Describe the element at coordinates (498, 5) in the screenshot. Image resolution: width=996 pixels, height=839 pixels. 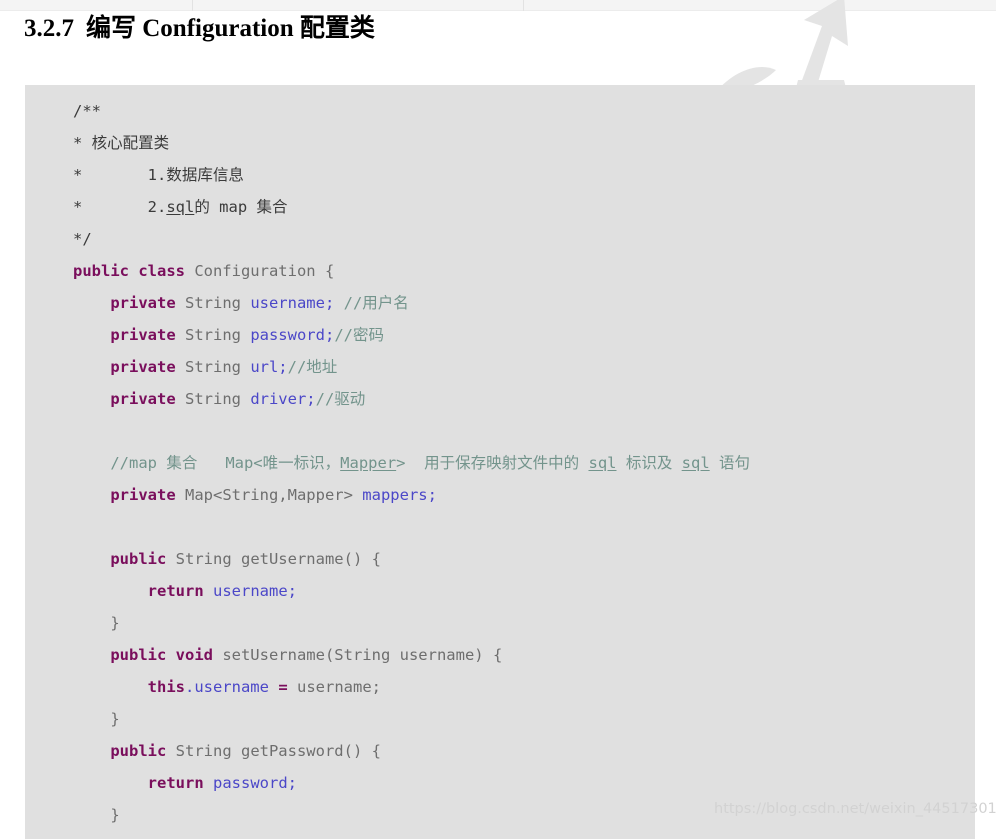
I see `top-toolbar-strip` at that location.